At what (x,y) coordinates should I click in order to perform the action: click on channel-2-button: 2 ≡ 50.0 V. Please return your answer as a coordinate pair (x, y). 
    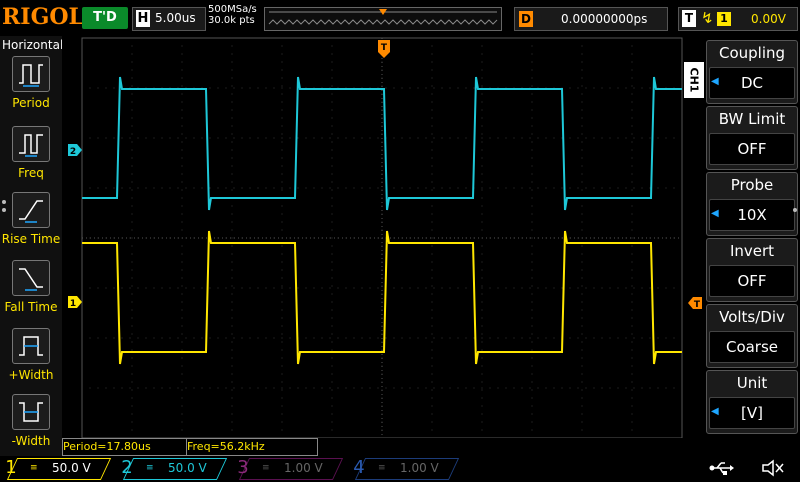
    Looking at the image, I should click on (172, 468).